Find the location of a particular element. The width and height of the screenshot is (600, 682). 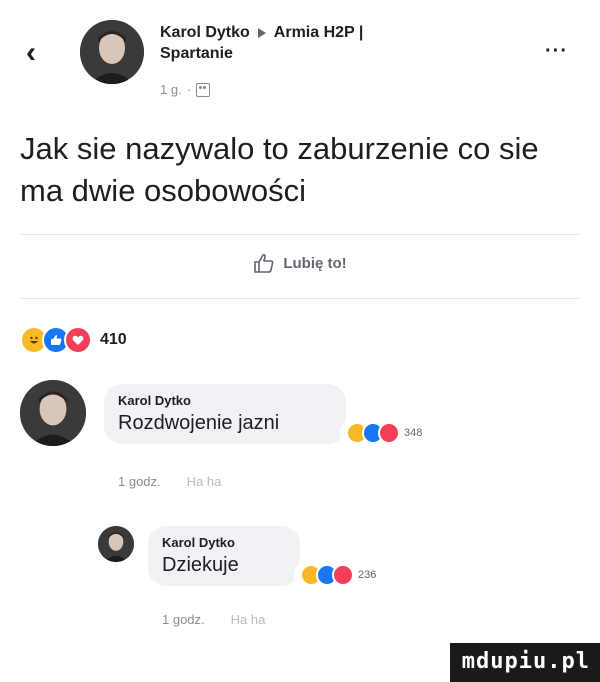

site-watermark: mdupiu.pl is located at coordinates (524, 662).